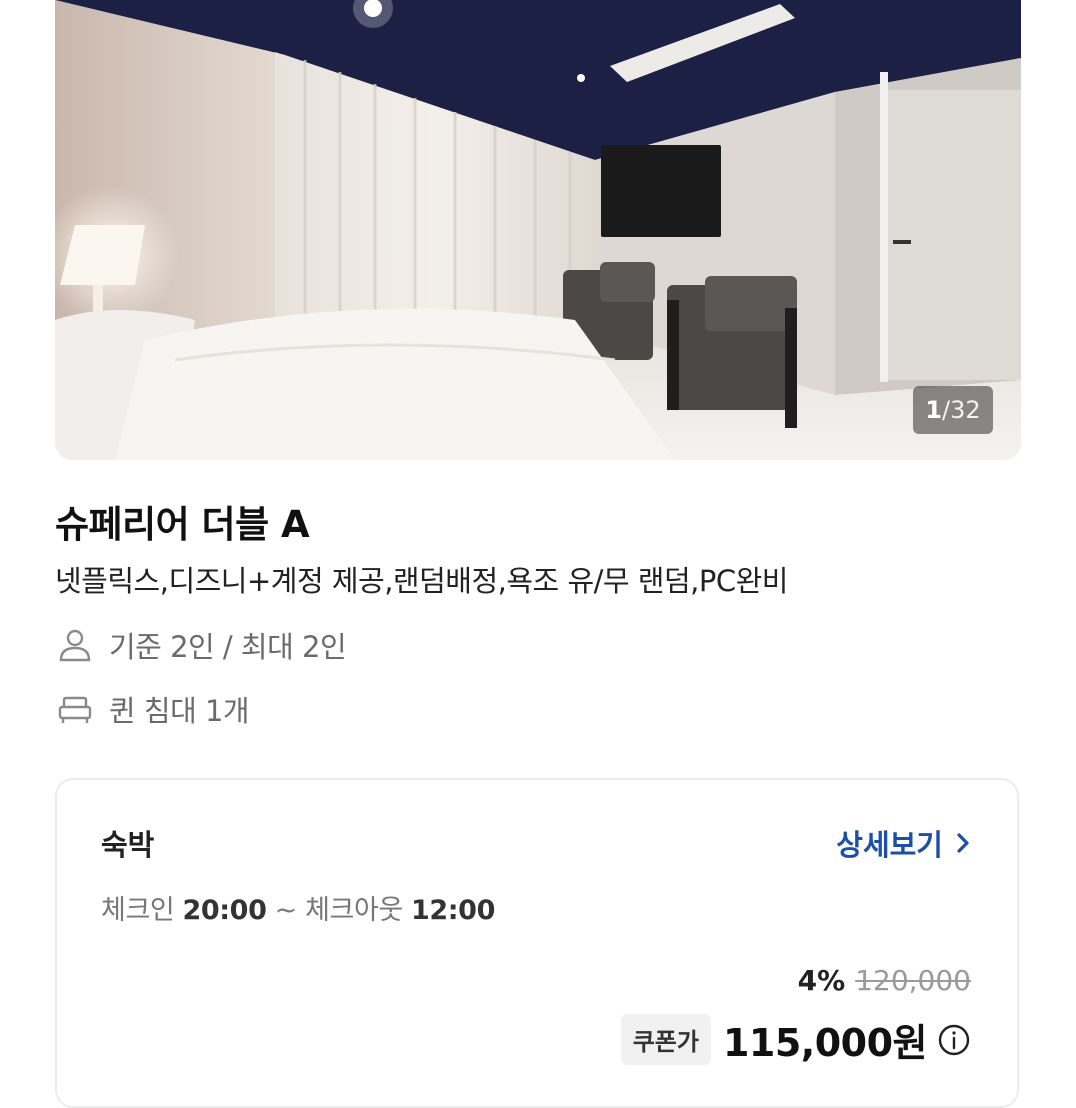 The width and height of the screenshot is (1076, 1108). I want to click on gallery-current-index: 1, so click(934, 410).